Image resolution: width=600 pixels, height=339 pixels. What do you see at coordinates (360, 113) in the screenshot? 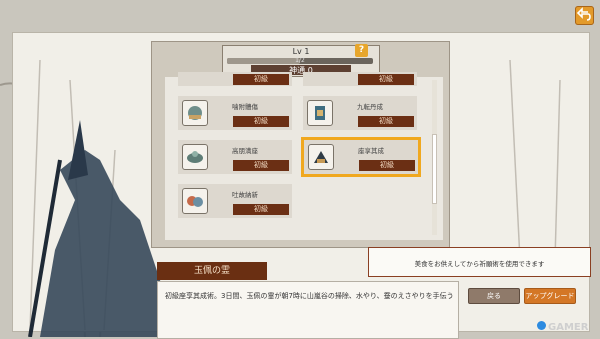
I see `skill-card: 九転丹成 初級` at bounding box center [360, 113].